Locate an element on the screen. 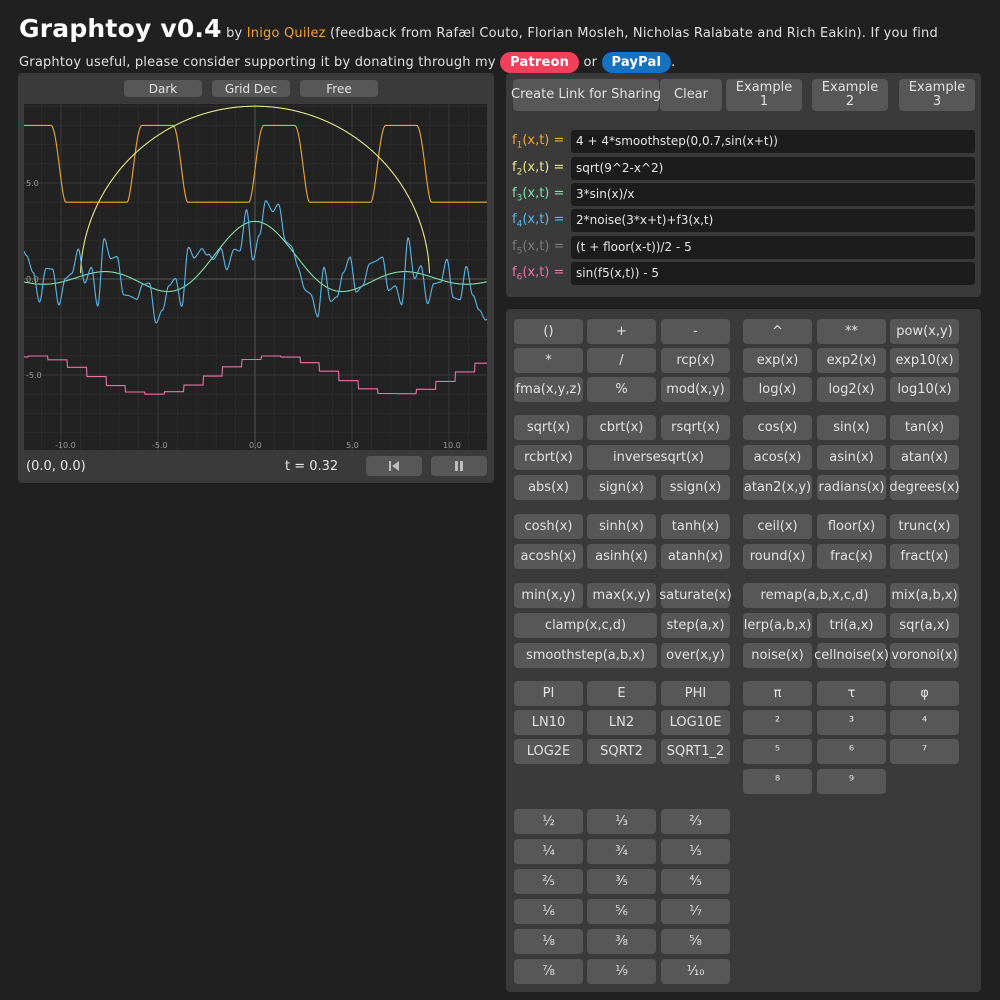  example-1-button: Example 1 is located at coordinates (764, 95).